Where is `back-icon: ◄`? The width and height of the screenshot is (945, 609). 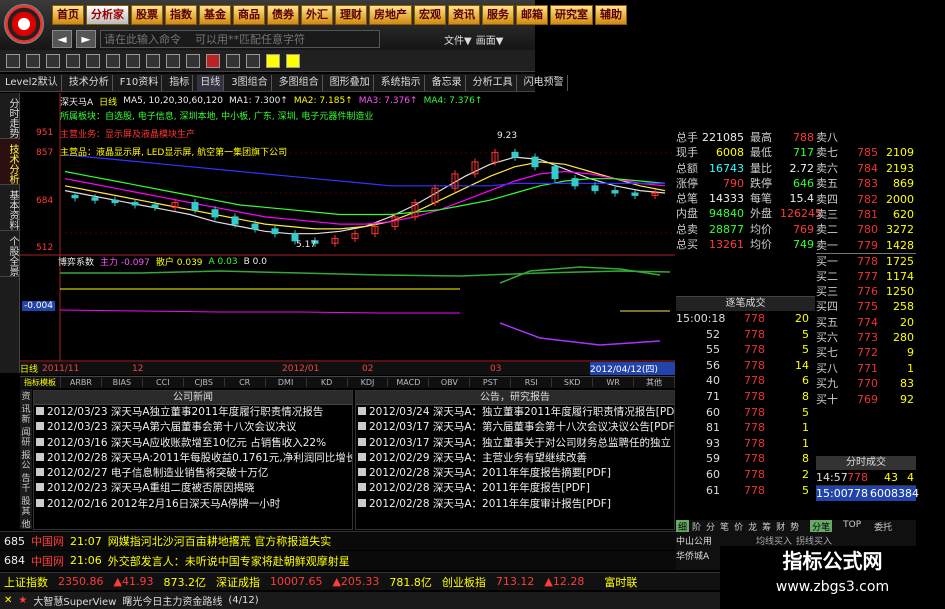
back-icon: ◄ is located at coordinates (62, 39).